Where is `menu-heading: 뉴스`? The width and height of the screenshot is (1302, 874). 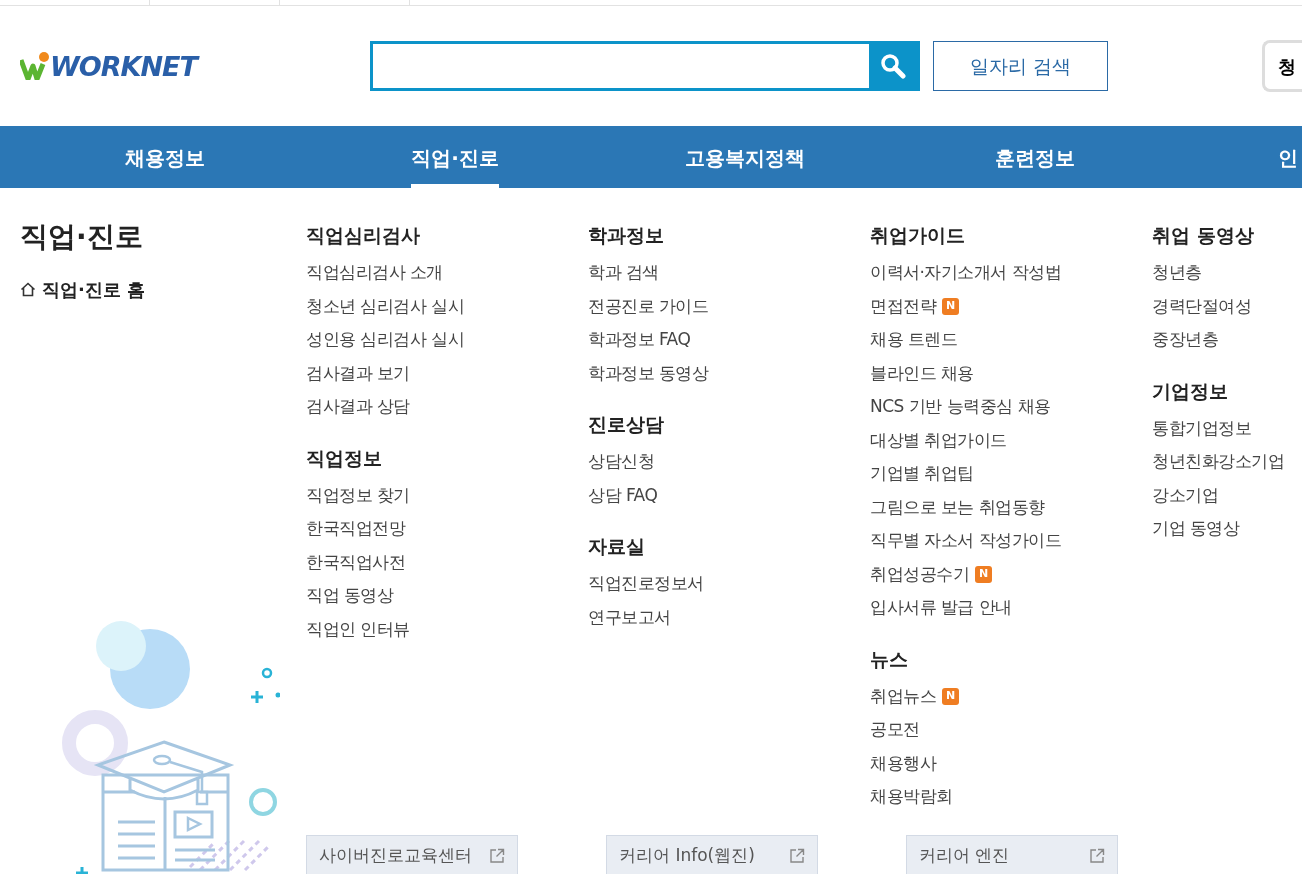
menu-heading: 뉴스 is located at coordinates (889, 659).